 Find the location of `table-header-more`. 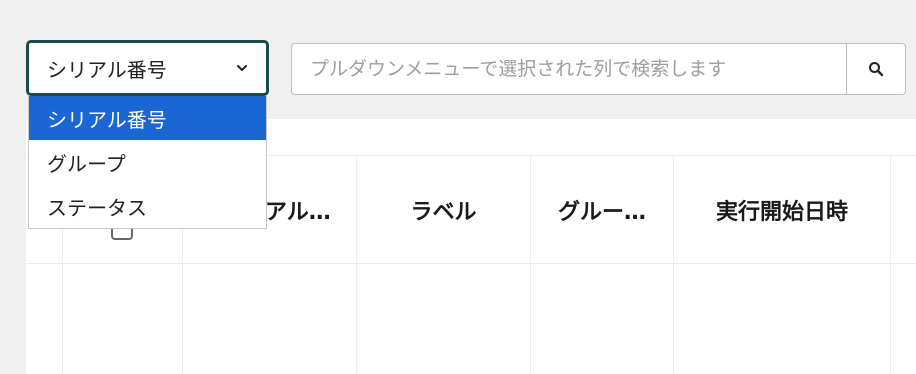

table-header-more is located at coordinates (903, 209).